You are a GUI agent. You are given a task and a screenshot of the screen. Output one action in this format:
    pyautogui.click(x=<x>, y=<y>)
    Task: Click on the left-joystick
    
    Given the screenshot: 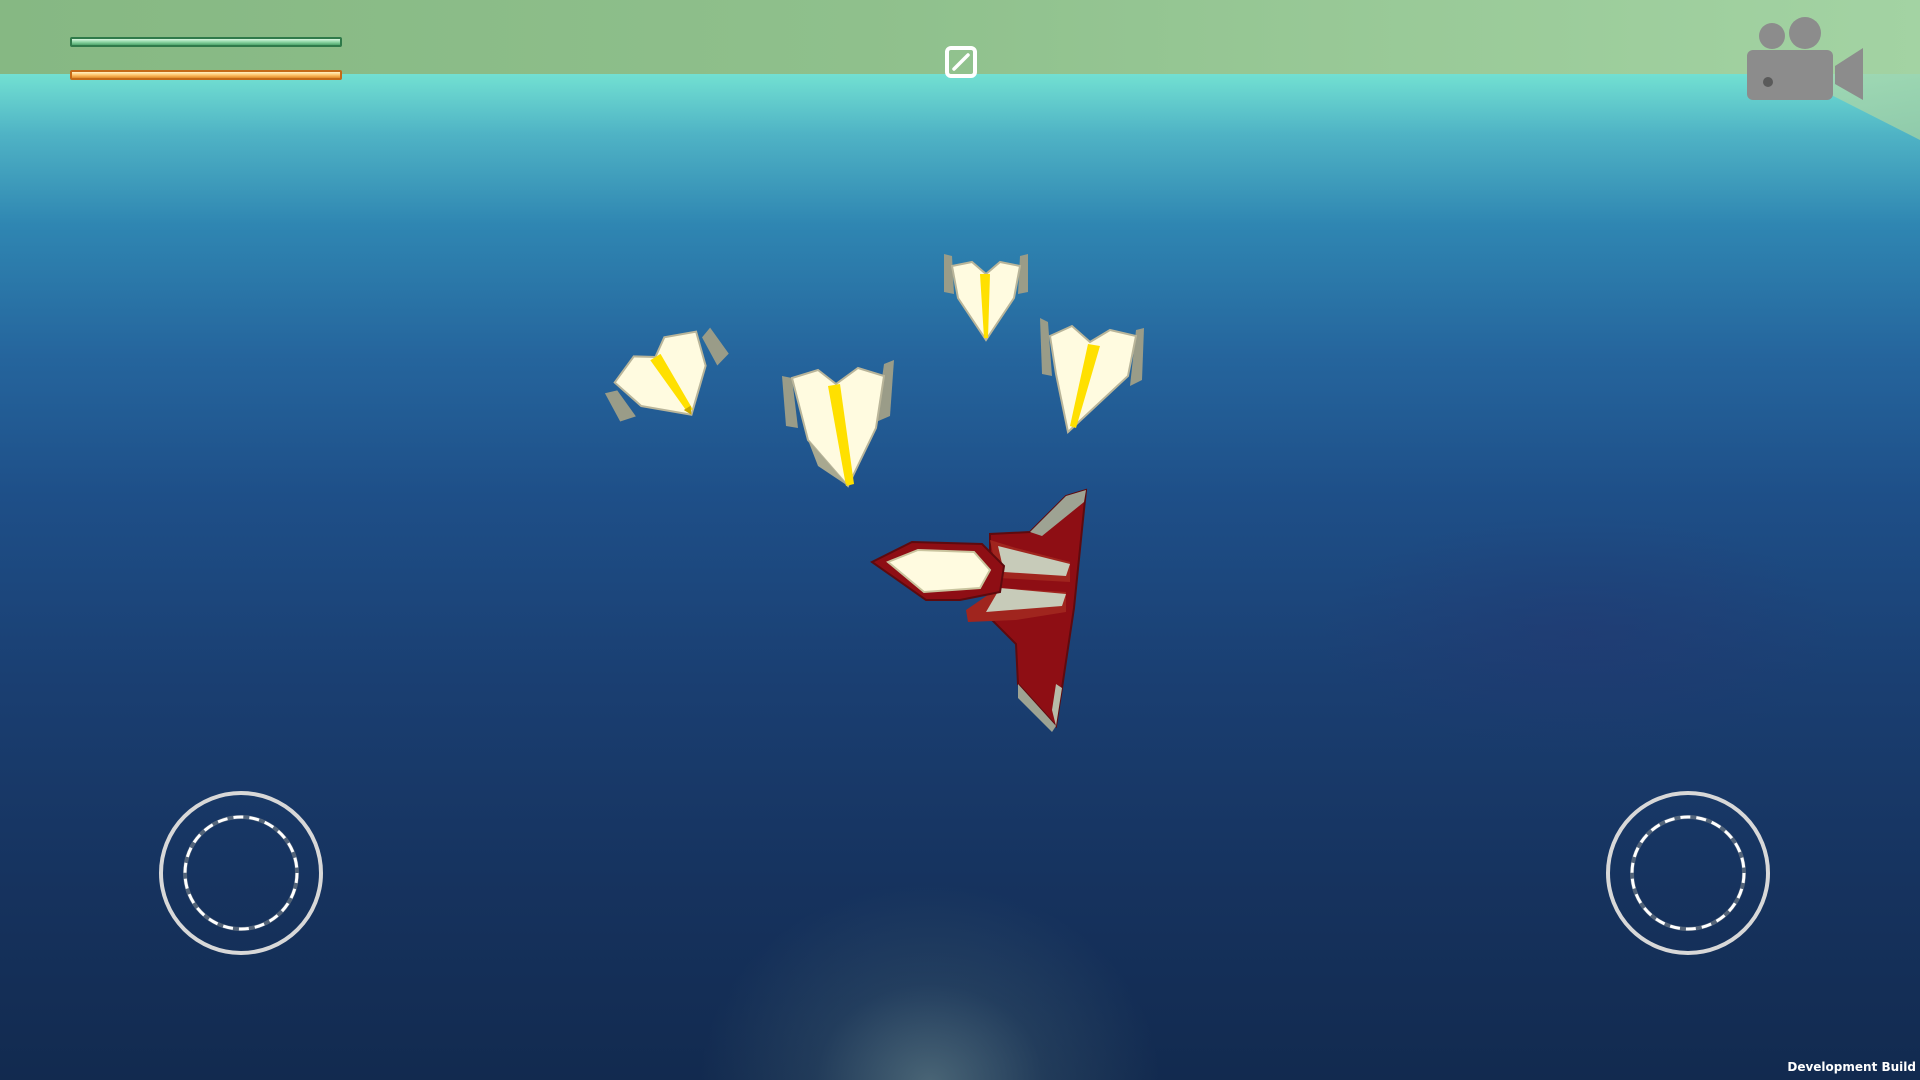 What is the action you would take?
    pyautogui.click(x=241, y=873)
    